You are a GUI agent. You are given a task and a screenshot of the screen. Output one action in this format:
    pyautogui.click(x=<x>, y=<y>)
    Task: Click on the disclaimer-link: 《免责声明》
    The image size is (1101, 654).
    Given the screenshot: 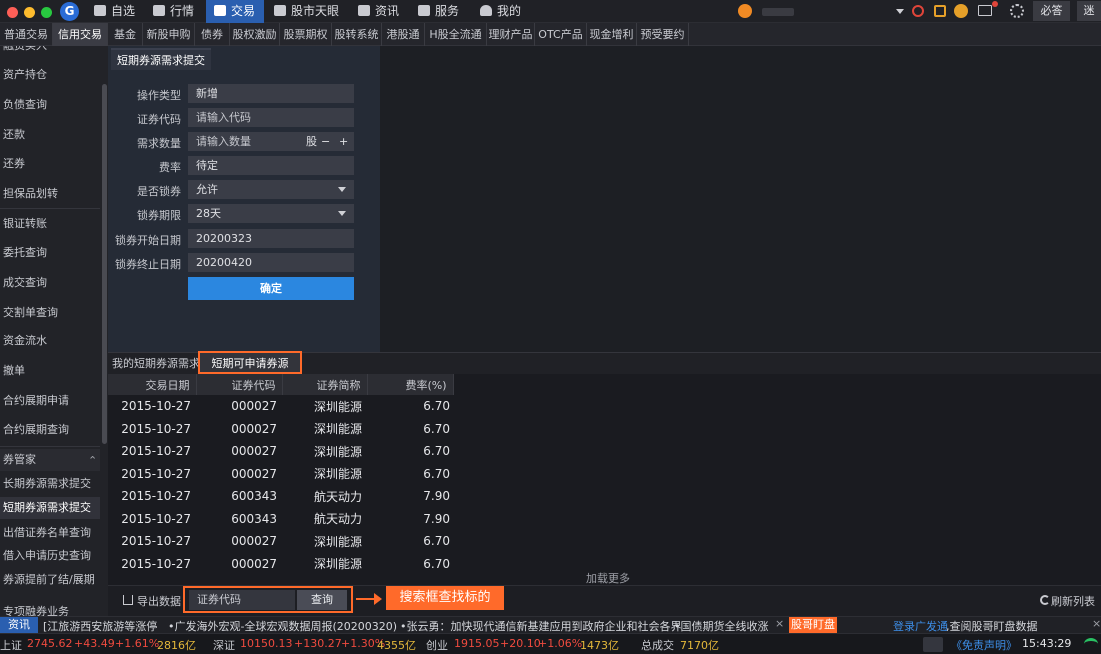 What is the action you would take?
    pyautogui.click(x=984, y=645)
    